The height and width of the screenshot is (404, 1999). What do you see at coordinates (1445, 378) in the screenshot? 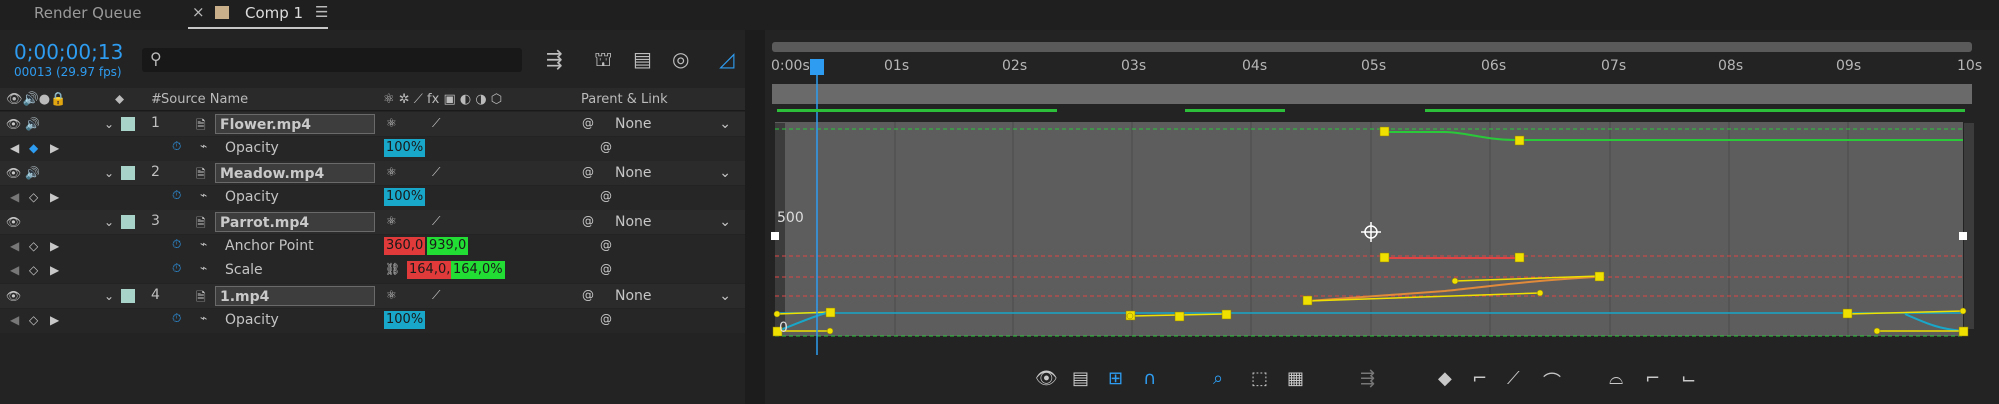
I see `keyframe-diamond-icon: ◆` at bounding box center [1445, 378].